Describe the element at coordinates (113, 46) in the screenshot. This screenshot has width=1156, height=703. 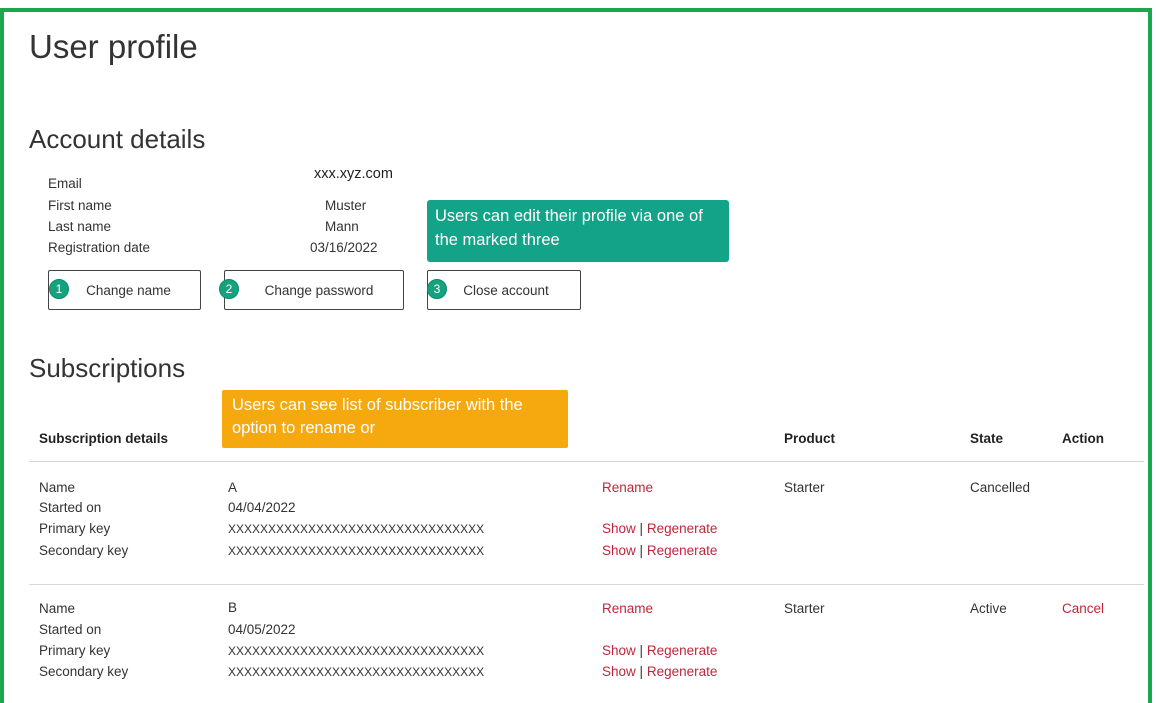
I see `page-title: User profile` at that location.